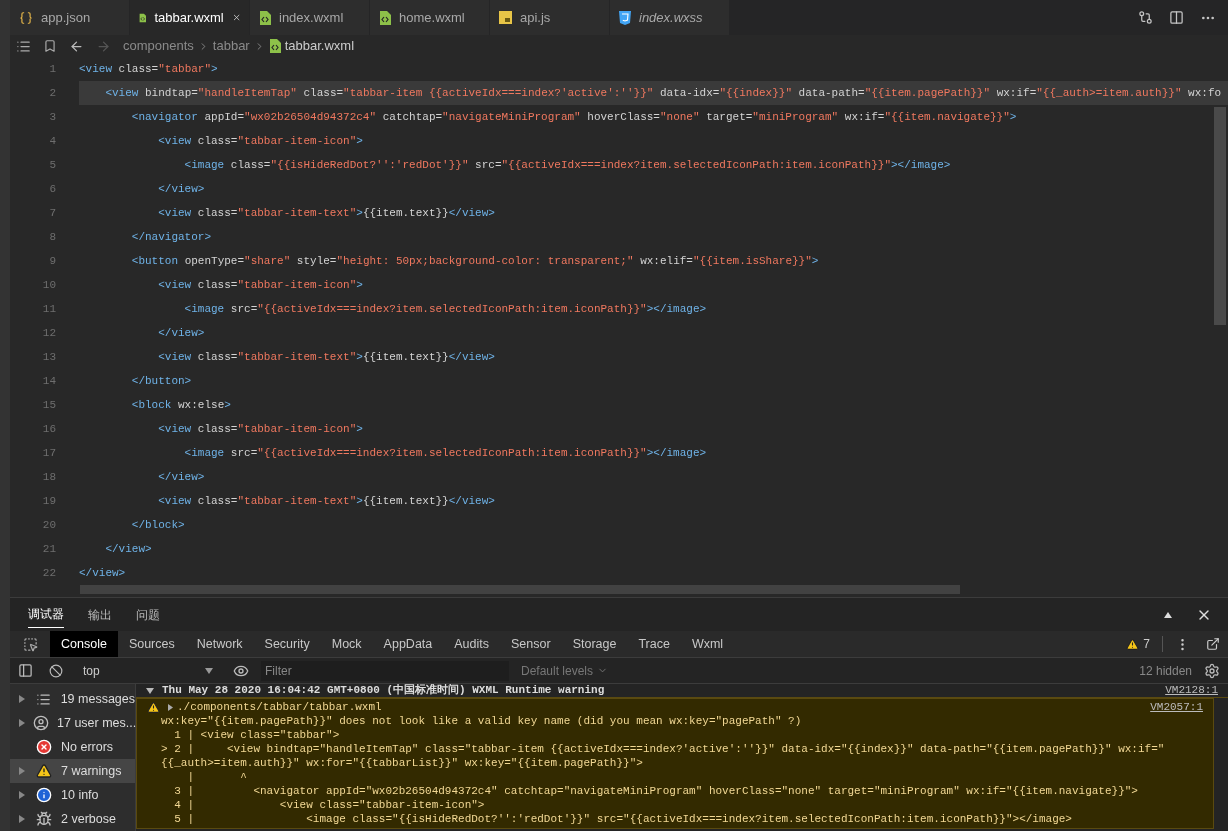  I want to click on line-number: 17, so click(48, 453).